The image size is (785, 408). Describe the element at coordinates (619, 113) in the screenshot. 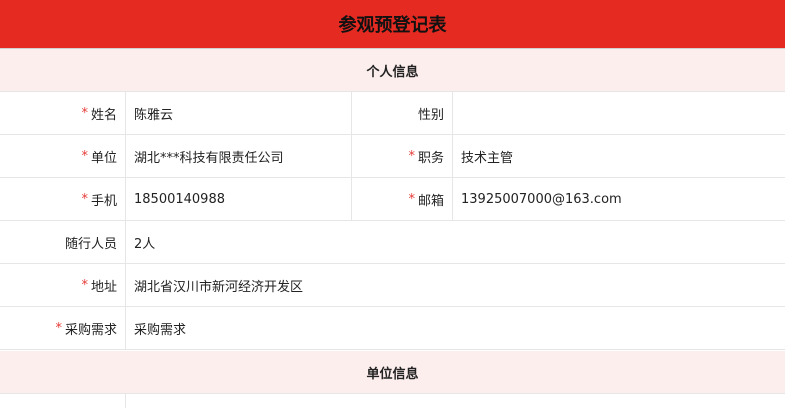

I see `gender-field` at that location.